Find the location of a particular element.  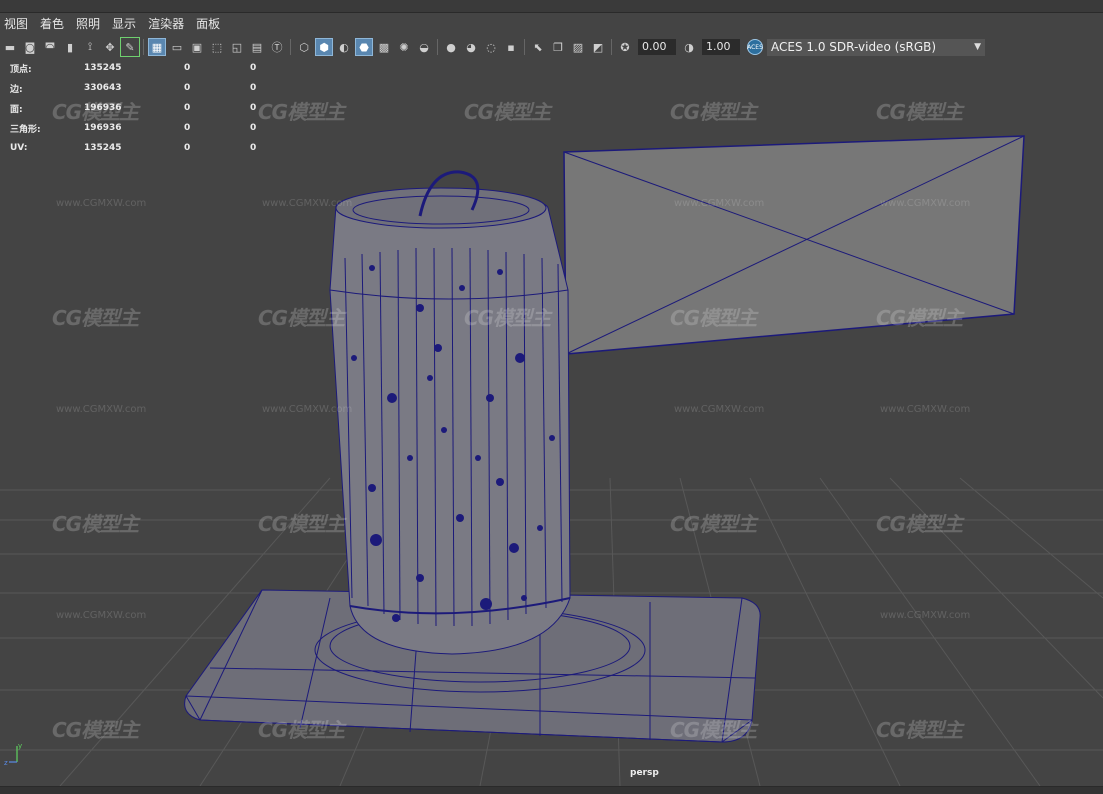

axis-y-label: y is located at coordinates (20, 746).